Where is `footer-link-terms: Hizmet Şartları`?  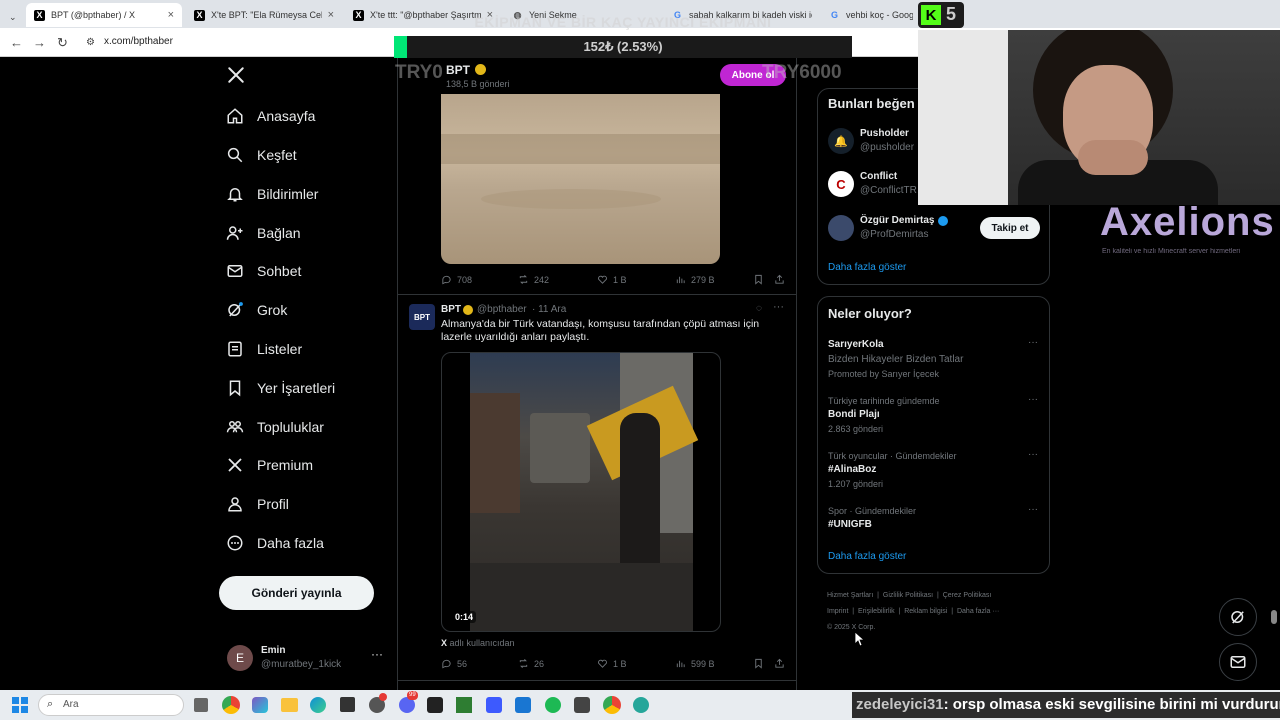 footer-link-terms: Hizmet Şartları is located at coordinates (850, 595).